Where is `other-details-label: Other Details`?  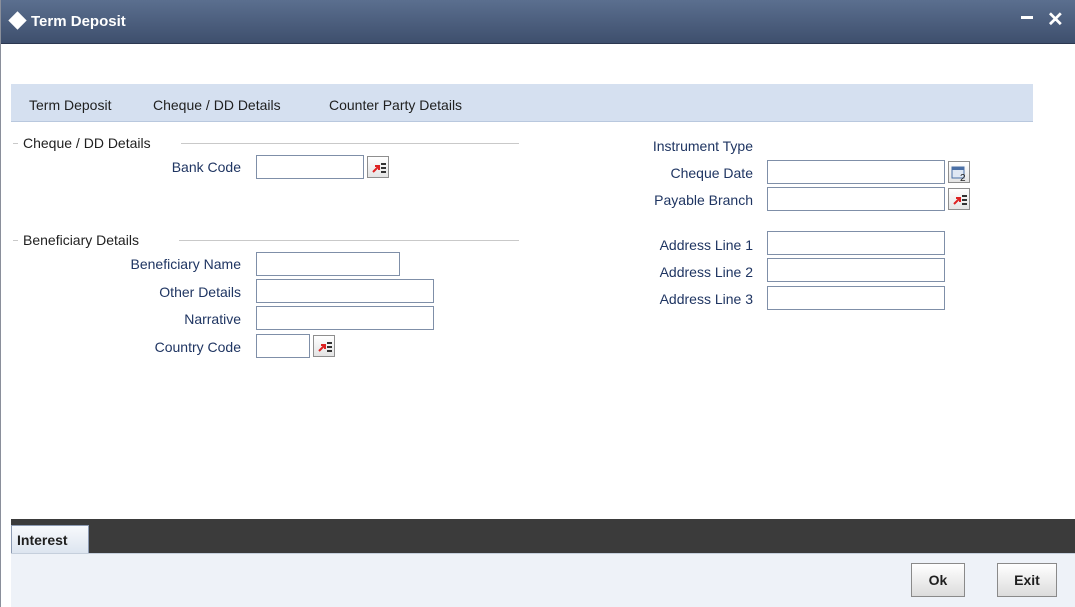 other-details-label: Other Details is located at coordinates (200, 292).